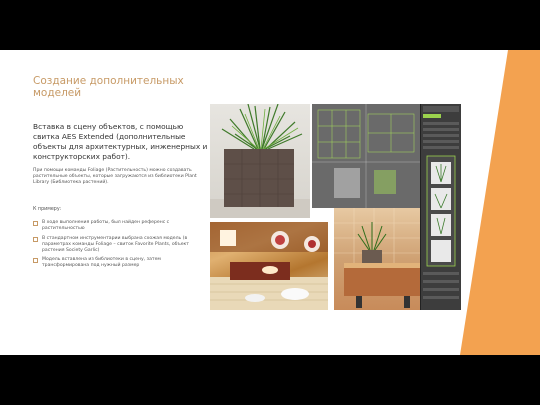  I want to click on kitchen-render-image, so click(269, 266).